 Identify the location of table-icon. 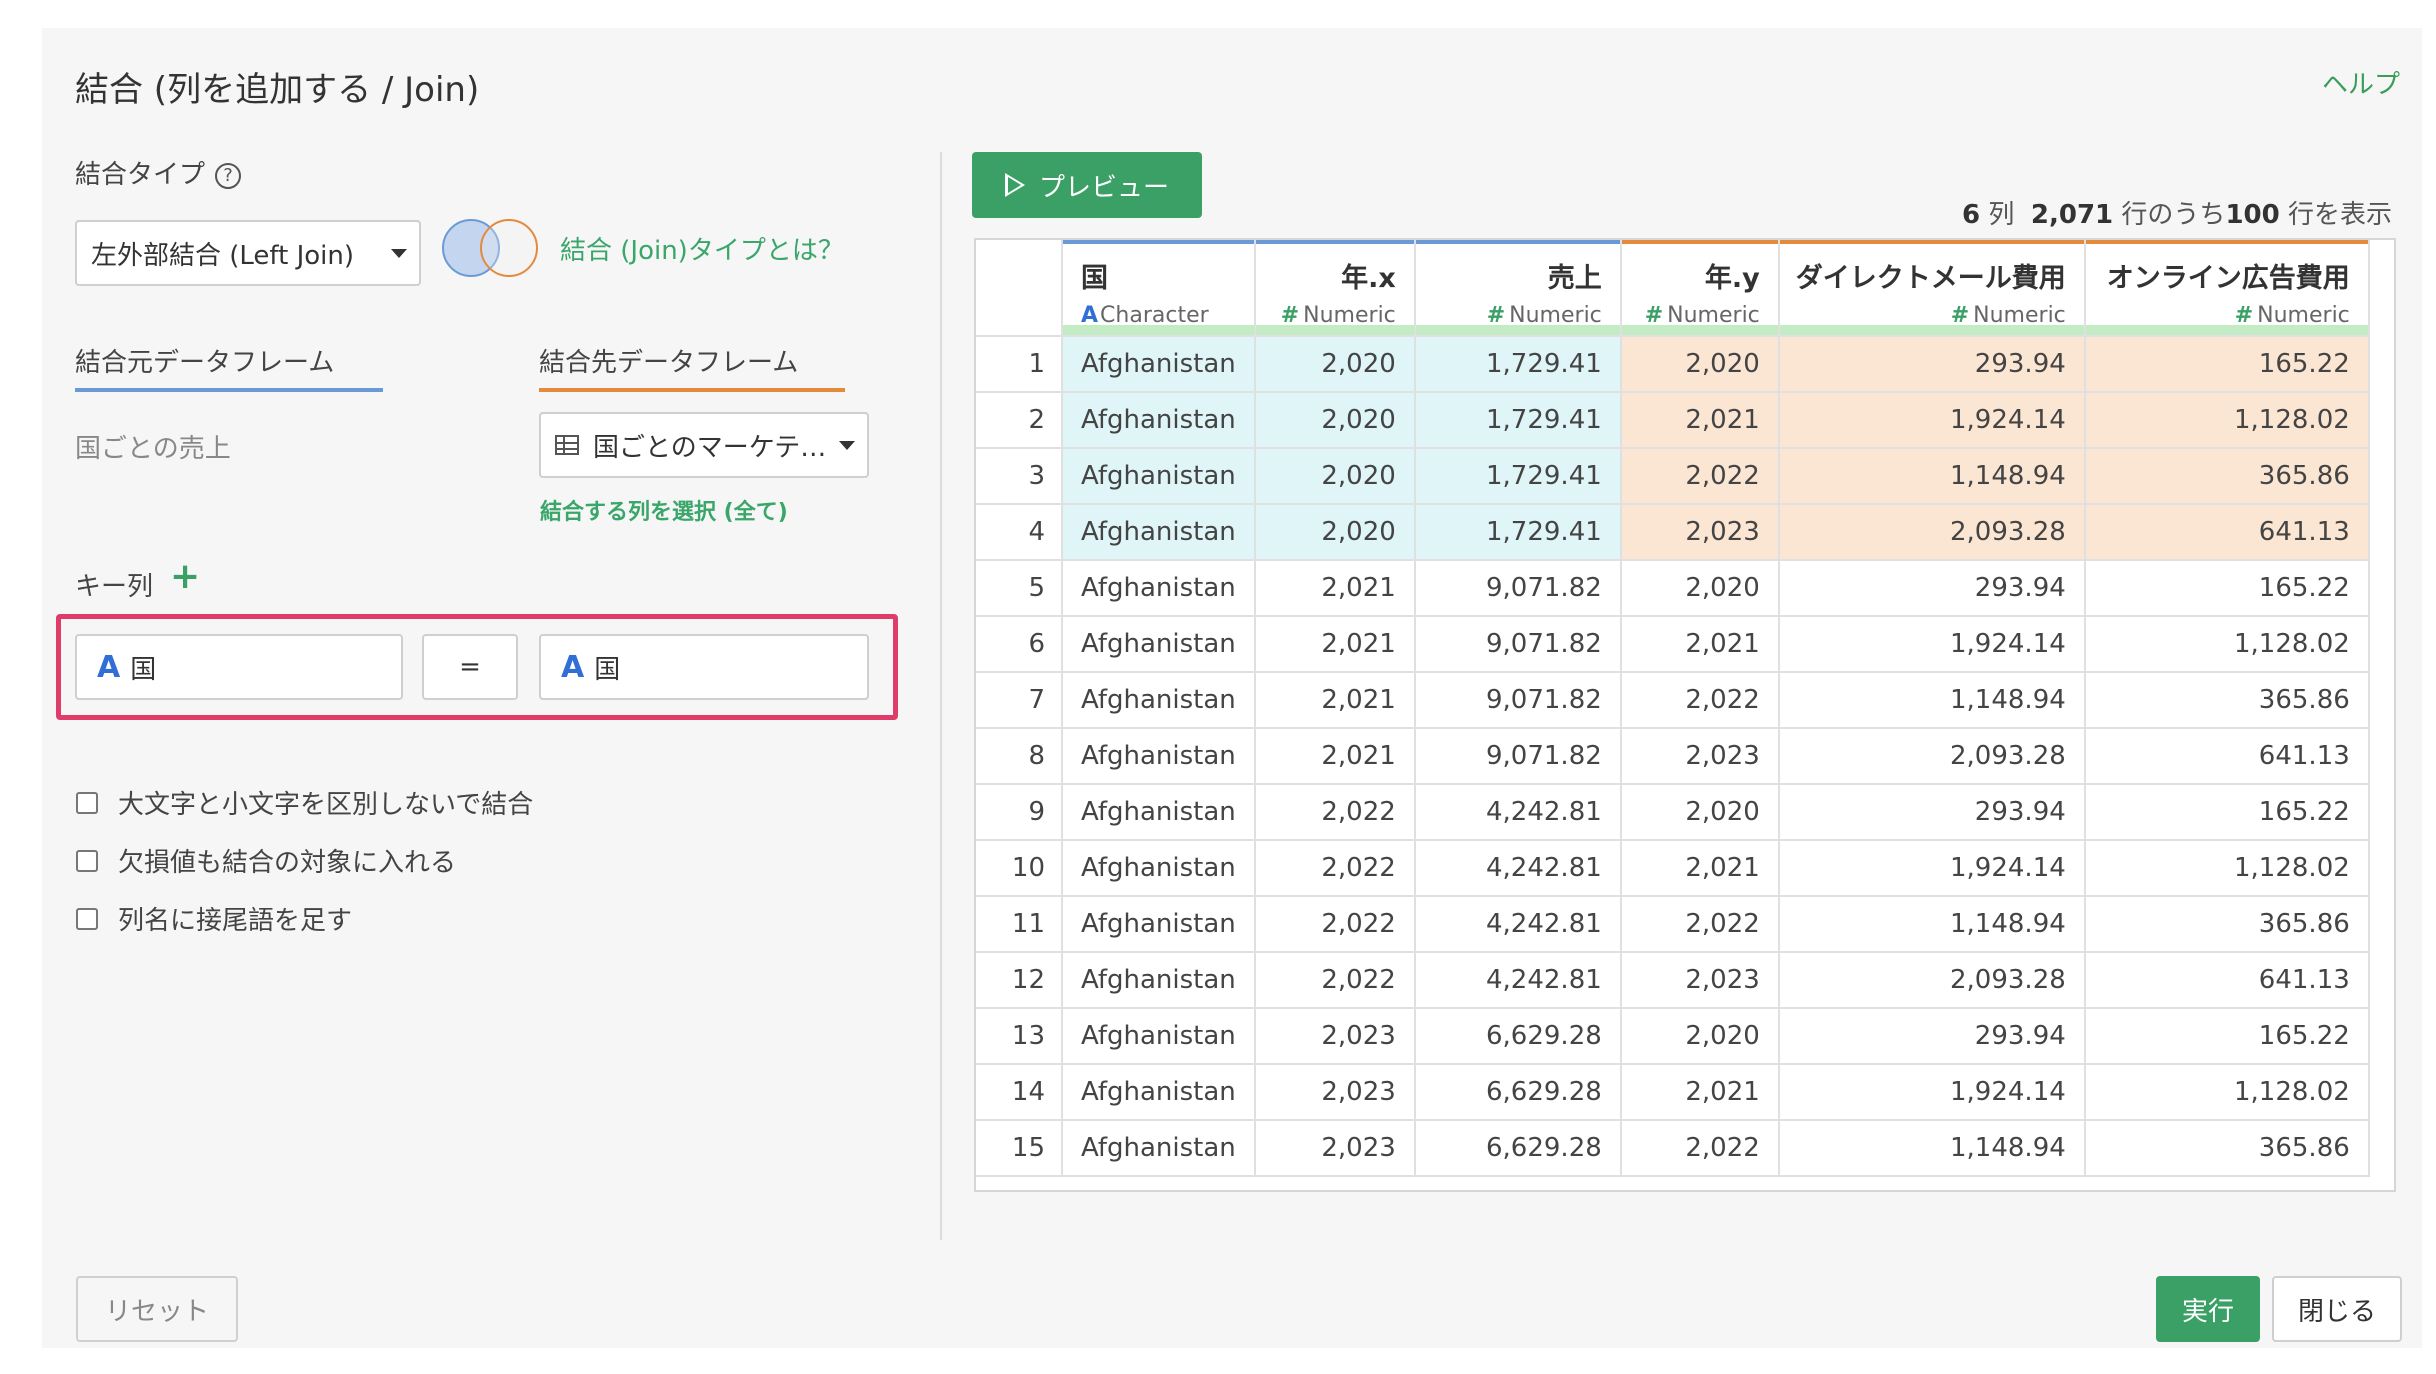
(567, 445).